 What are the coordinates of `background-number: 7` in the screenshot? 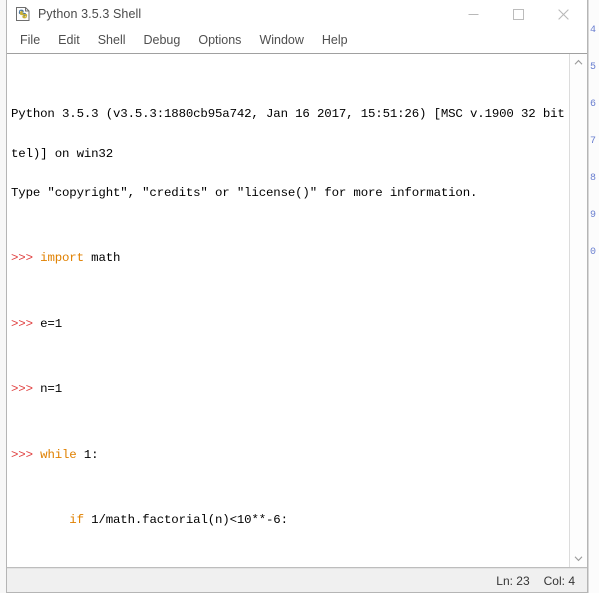 It's located at (593, 141).